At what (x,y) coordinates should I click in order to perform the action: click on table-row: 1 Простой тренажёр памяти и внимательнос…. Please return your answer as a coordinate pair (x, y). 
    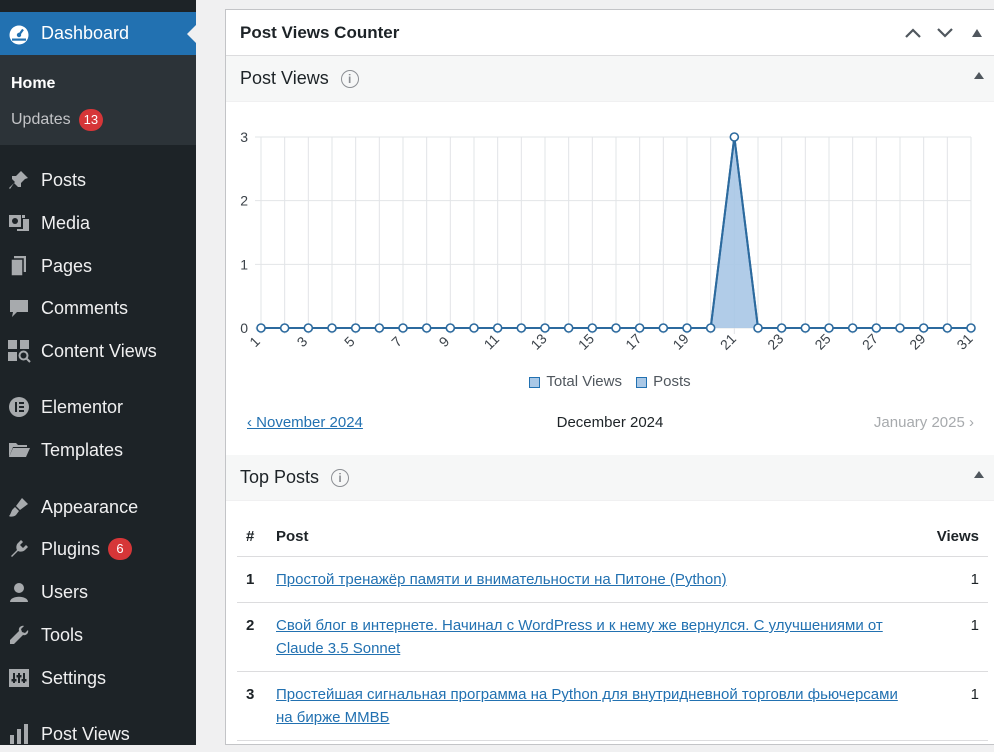
    Looking at the image, I should click on (612, 579).